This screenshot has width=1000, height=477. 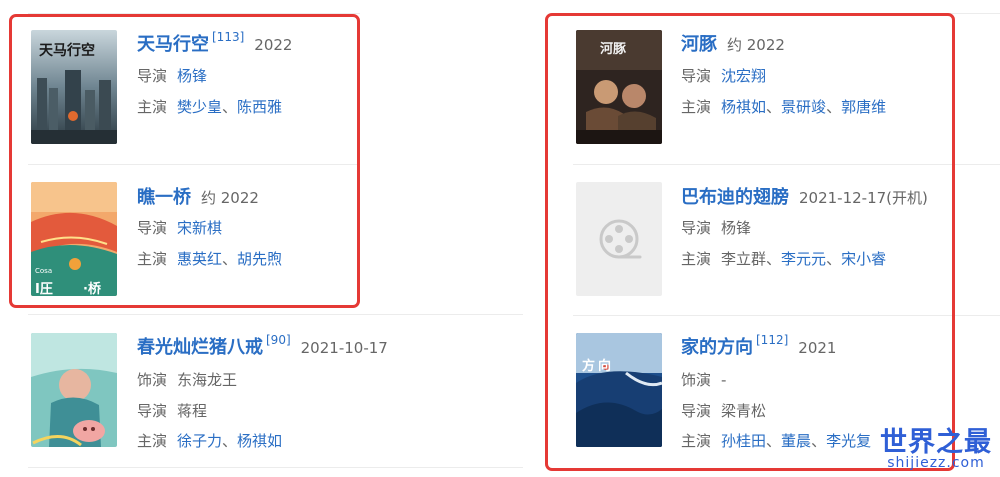 What do you see at coordinates (192, 411) in the screenshot?
I see `director-name: 蒋程` at bounding box center [192, 411].